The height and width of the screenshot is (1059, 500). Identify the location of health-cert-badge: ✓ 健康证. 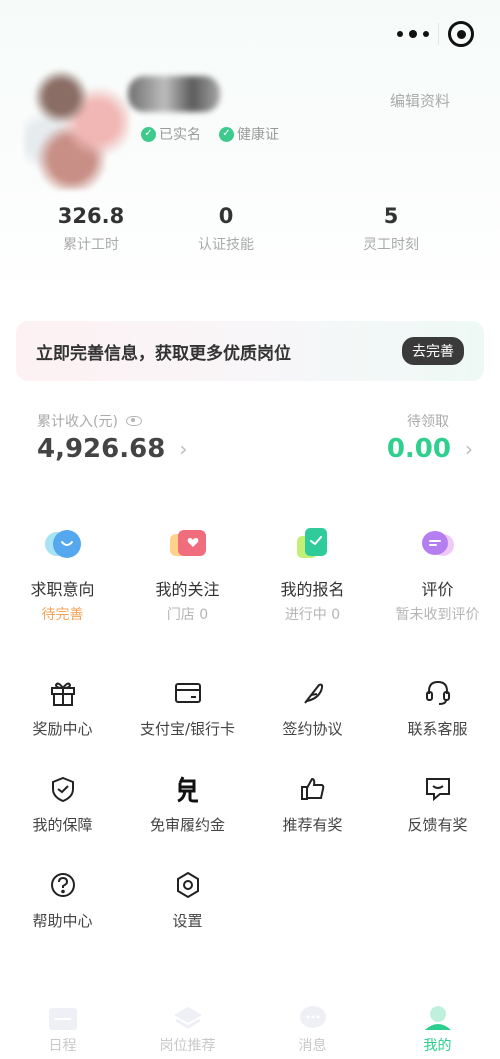
(249, 134).